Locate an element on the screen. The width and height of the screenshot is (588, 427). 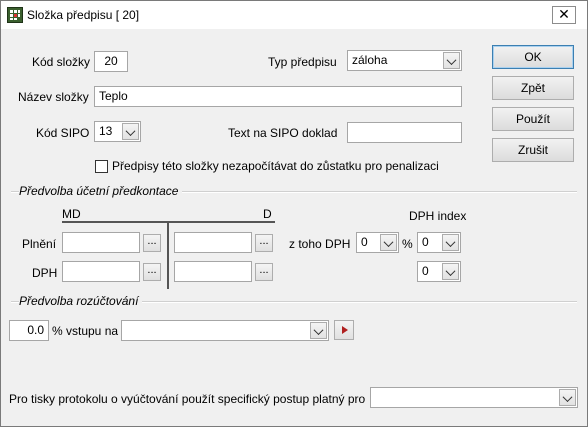
md-label: MD is located at coordinates (71, 214).